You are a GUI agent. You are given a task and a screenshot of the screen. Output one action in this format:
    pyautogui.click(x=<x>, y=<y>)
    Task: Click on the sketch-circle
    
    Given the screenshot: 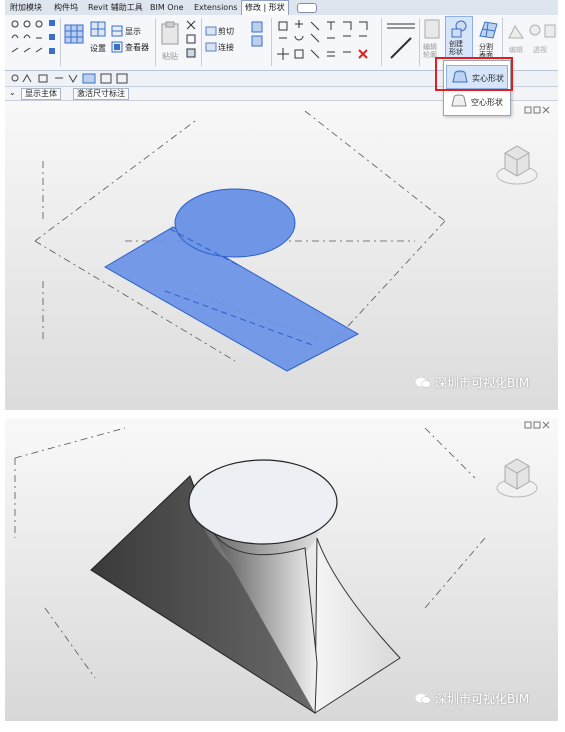 What is the action you would take?
    pyautogui.click(x=235, y=223)
    